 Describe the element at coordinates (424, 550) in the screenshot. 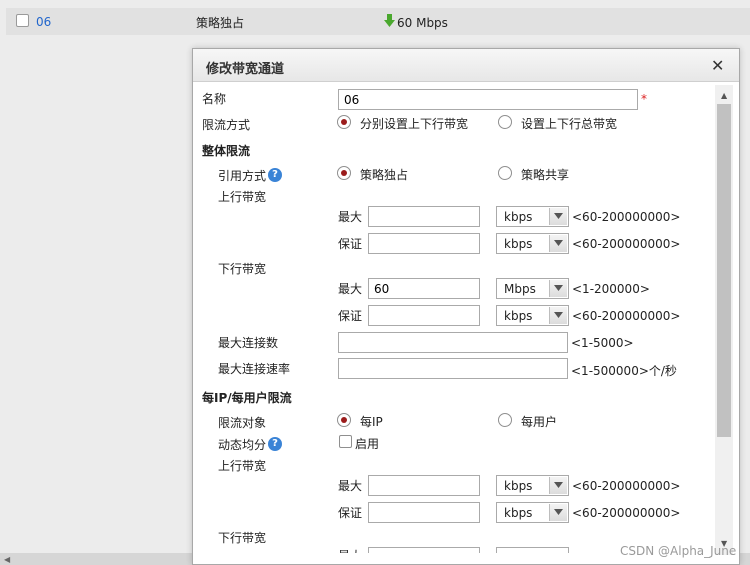

I see `partial-input` at that location.